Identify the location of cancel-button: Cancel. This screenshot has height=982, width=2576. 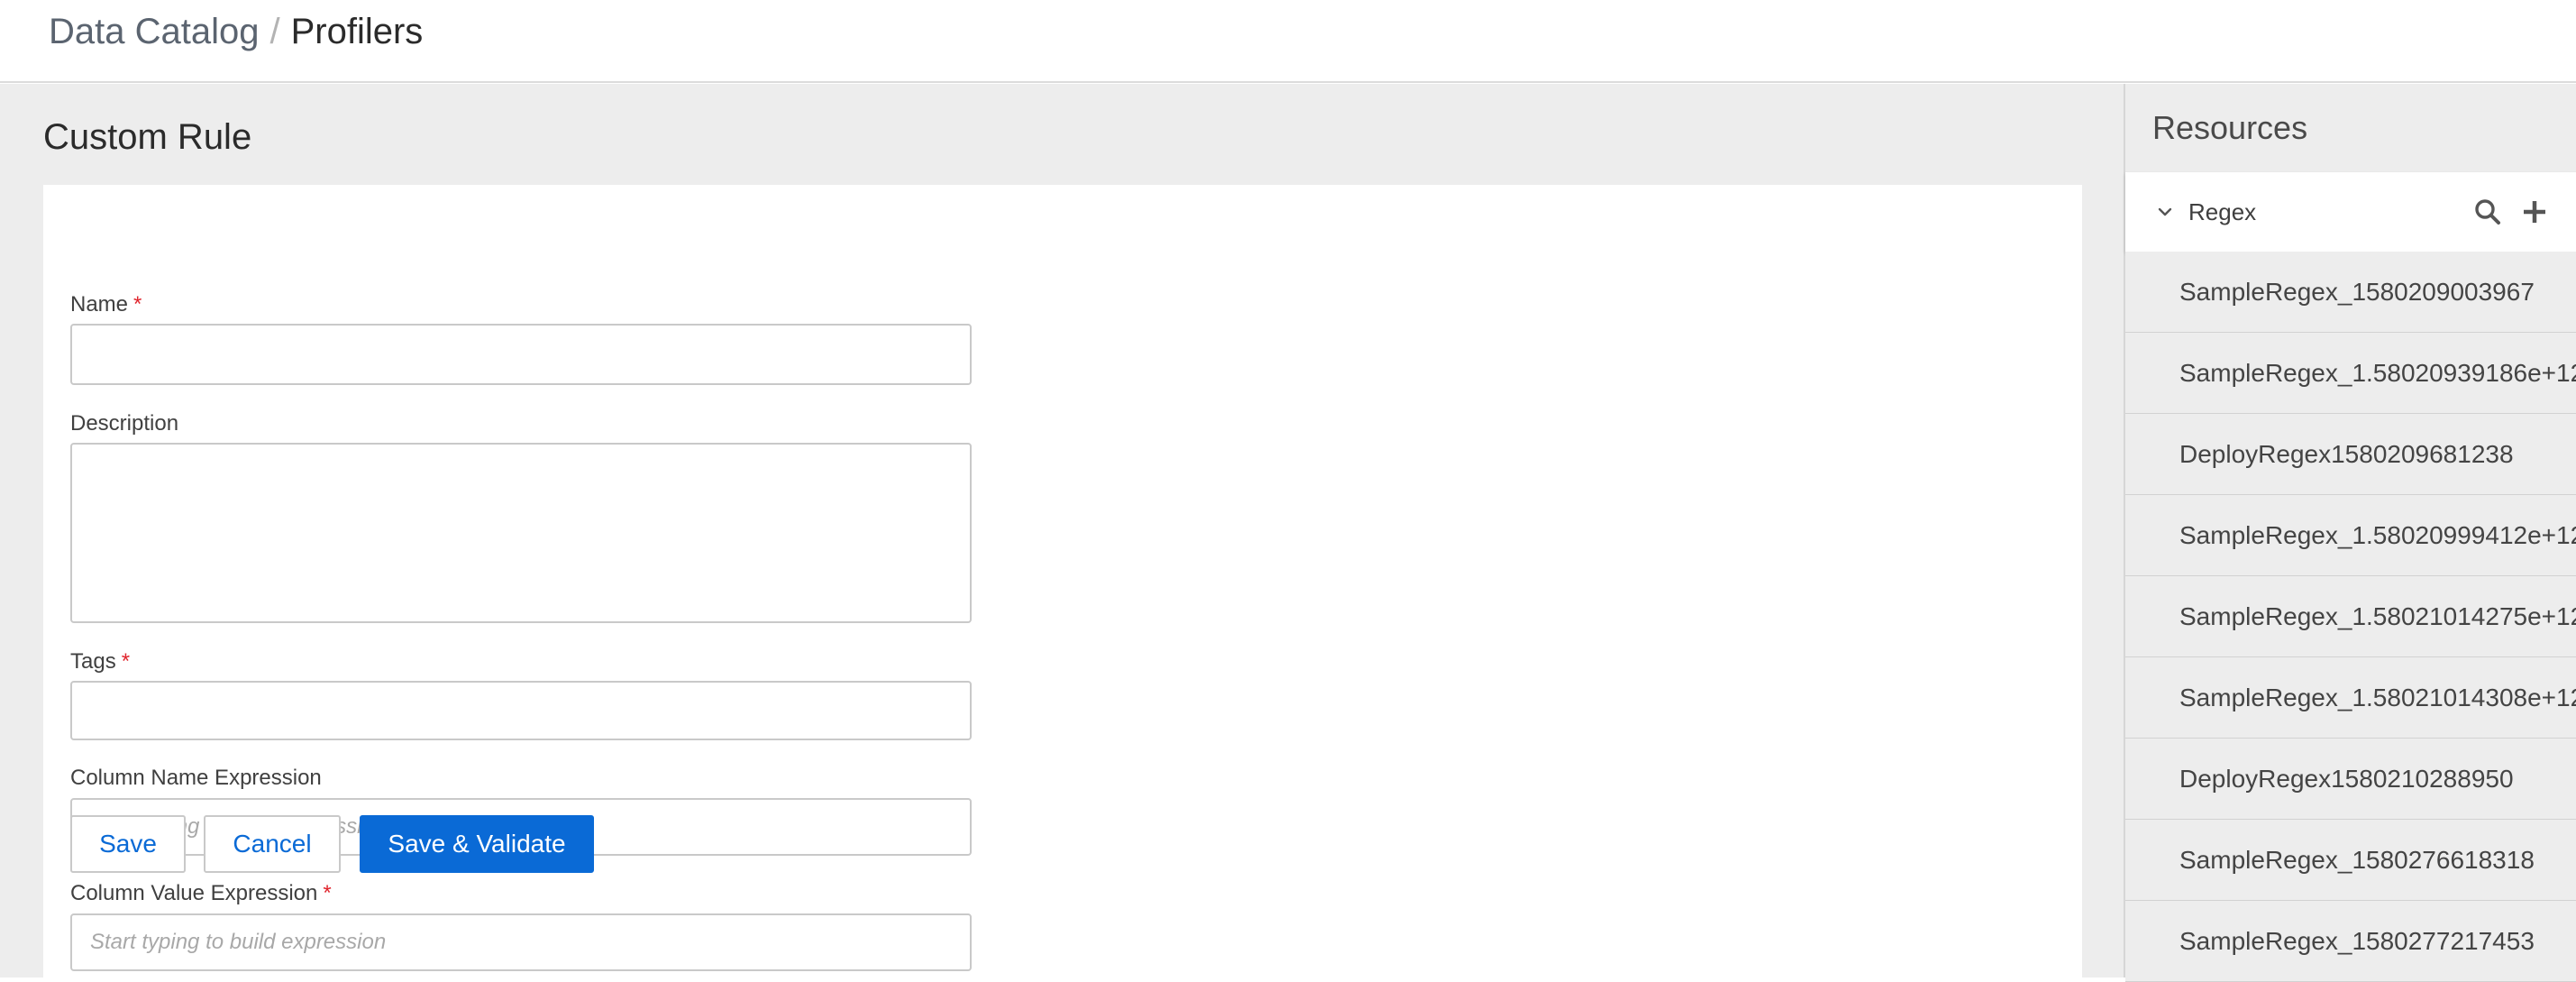
(272, 844).